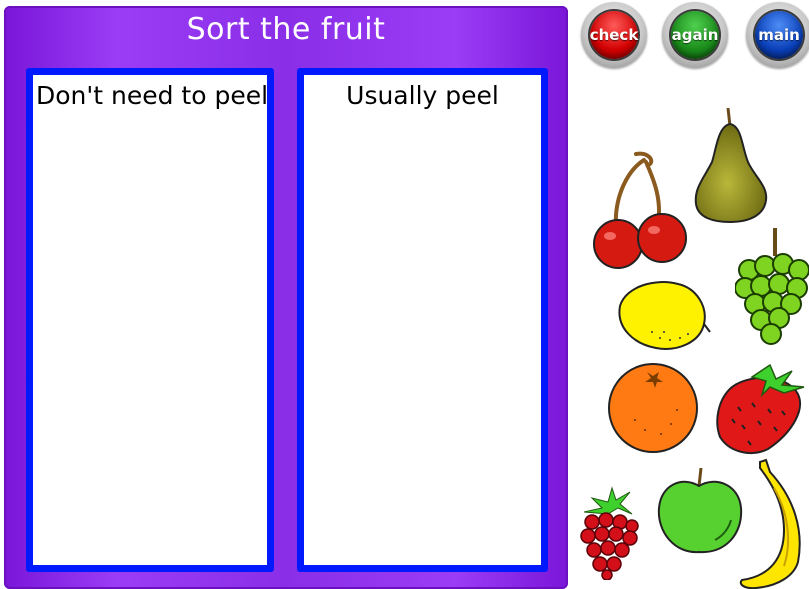 This screenshot has width=809, height=589. I want to click on lemon-icon, so click(662, 316).